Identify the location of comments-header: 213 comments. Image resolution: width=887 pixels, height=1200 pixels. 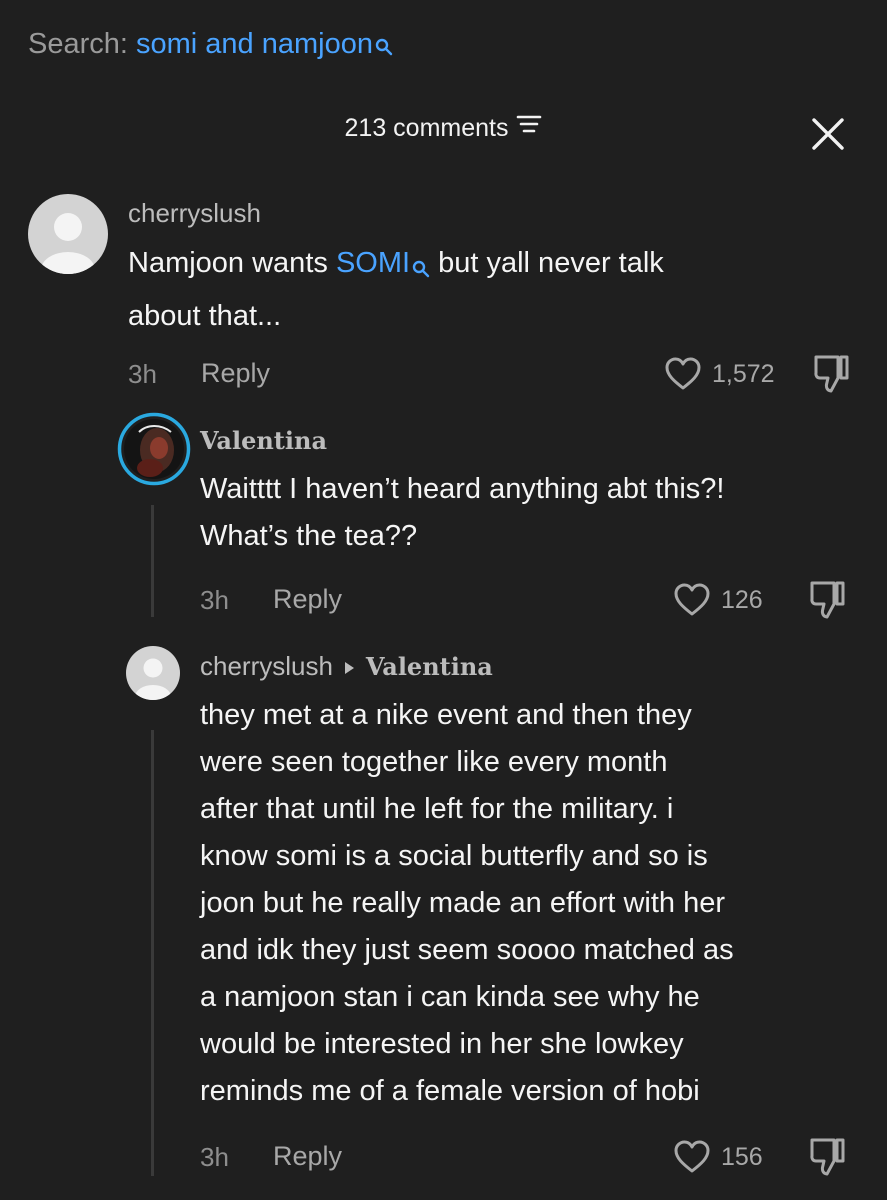
(443, 128).